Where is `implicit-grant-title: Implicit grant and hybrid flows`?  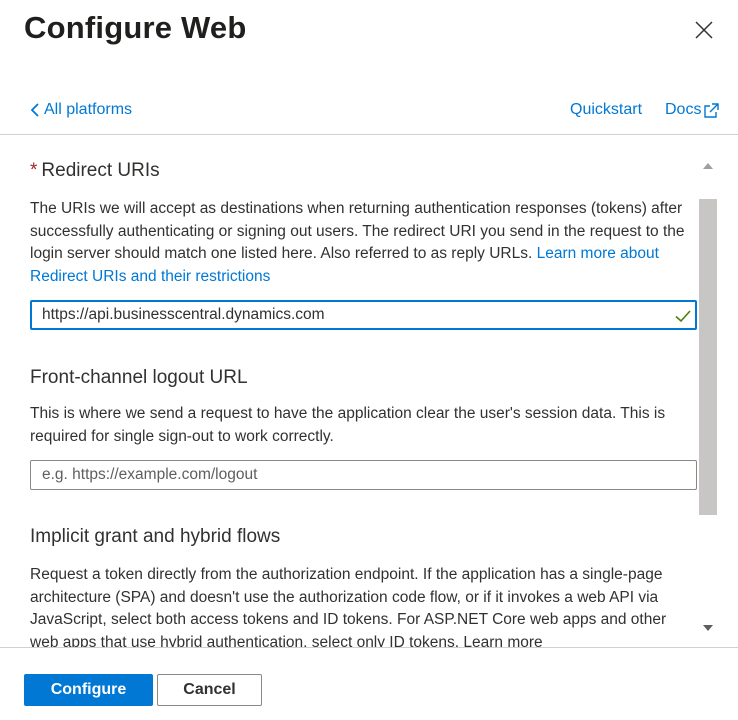 implicit-grant-title: Implicit grant and hybrid flows is located at coordinates (155, 536).